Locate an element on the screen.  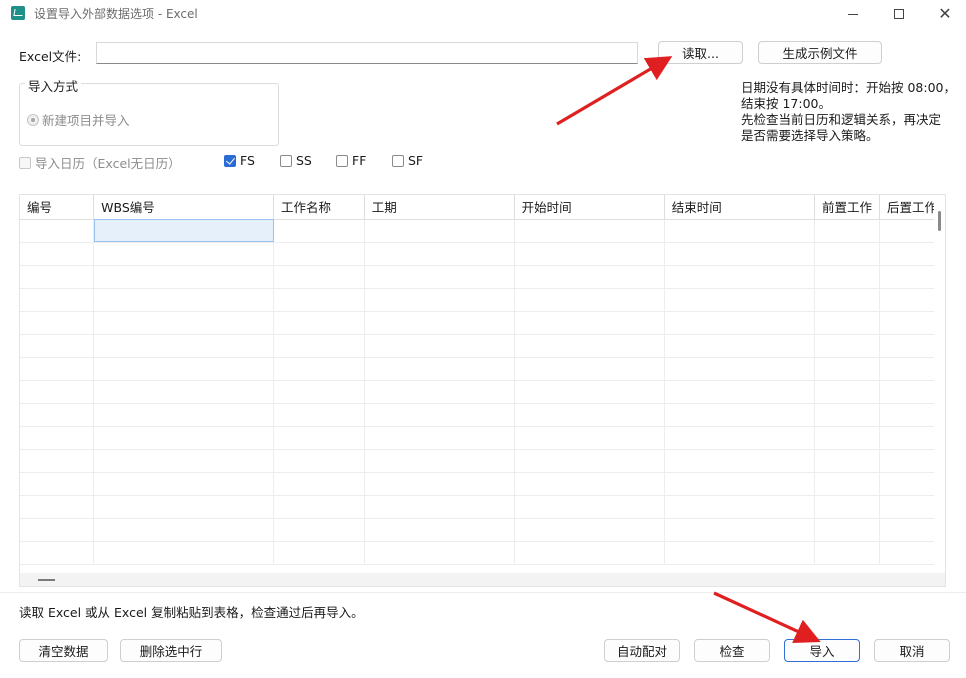
fs-option: FS is located at coordinates (239, 160).